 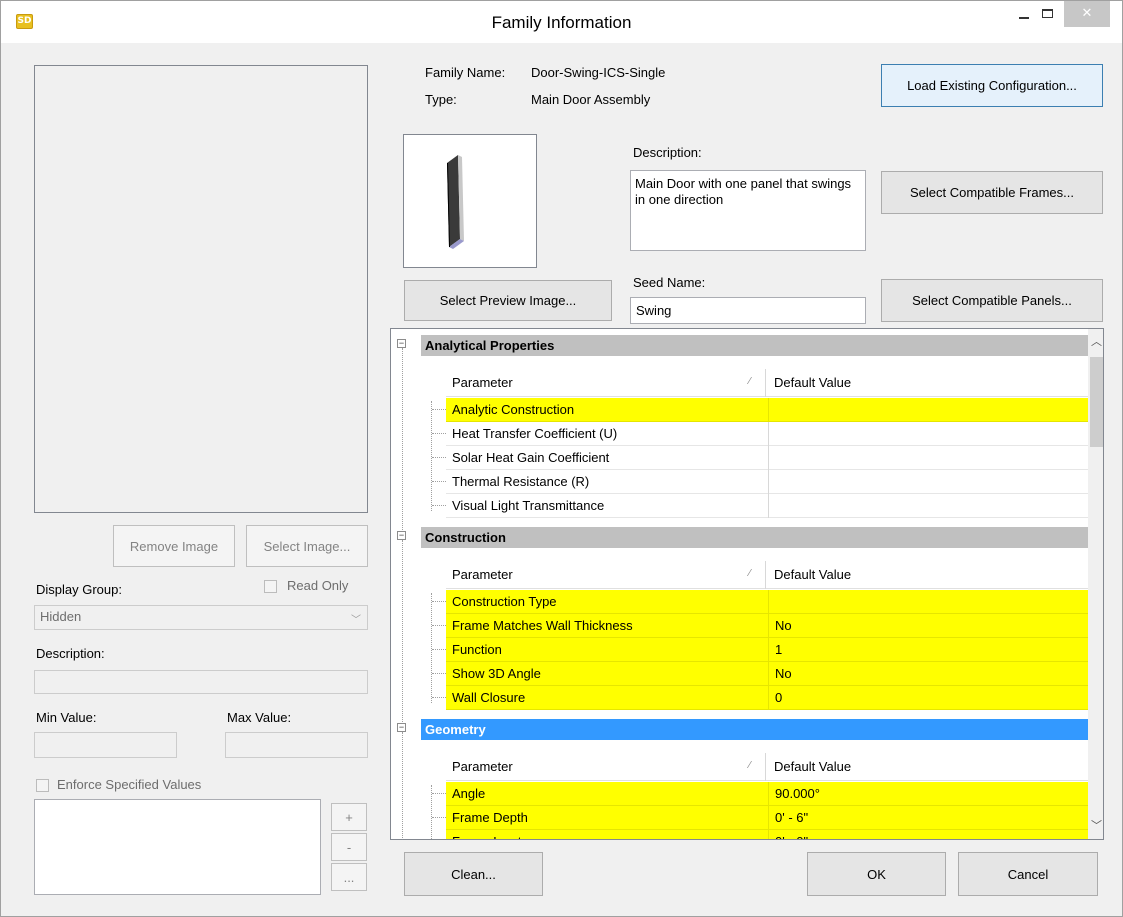 I want to click on table-row: Thermal Resistance (R), so click(x=767, y=482).